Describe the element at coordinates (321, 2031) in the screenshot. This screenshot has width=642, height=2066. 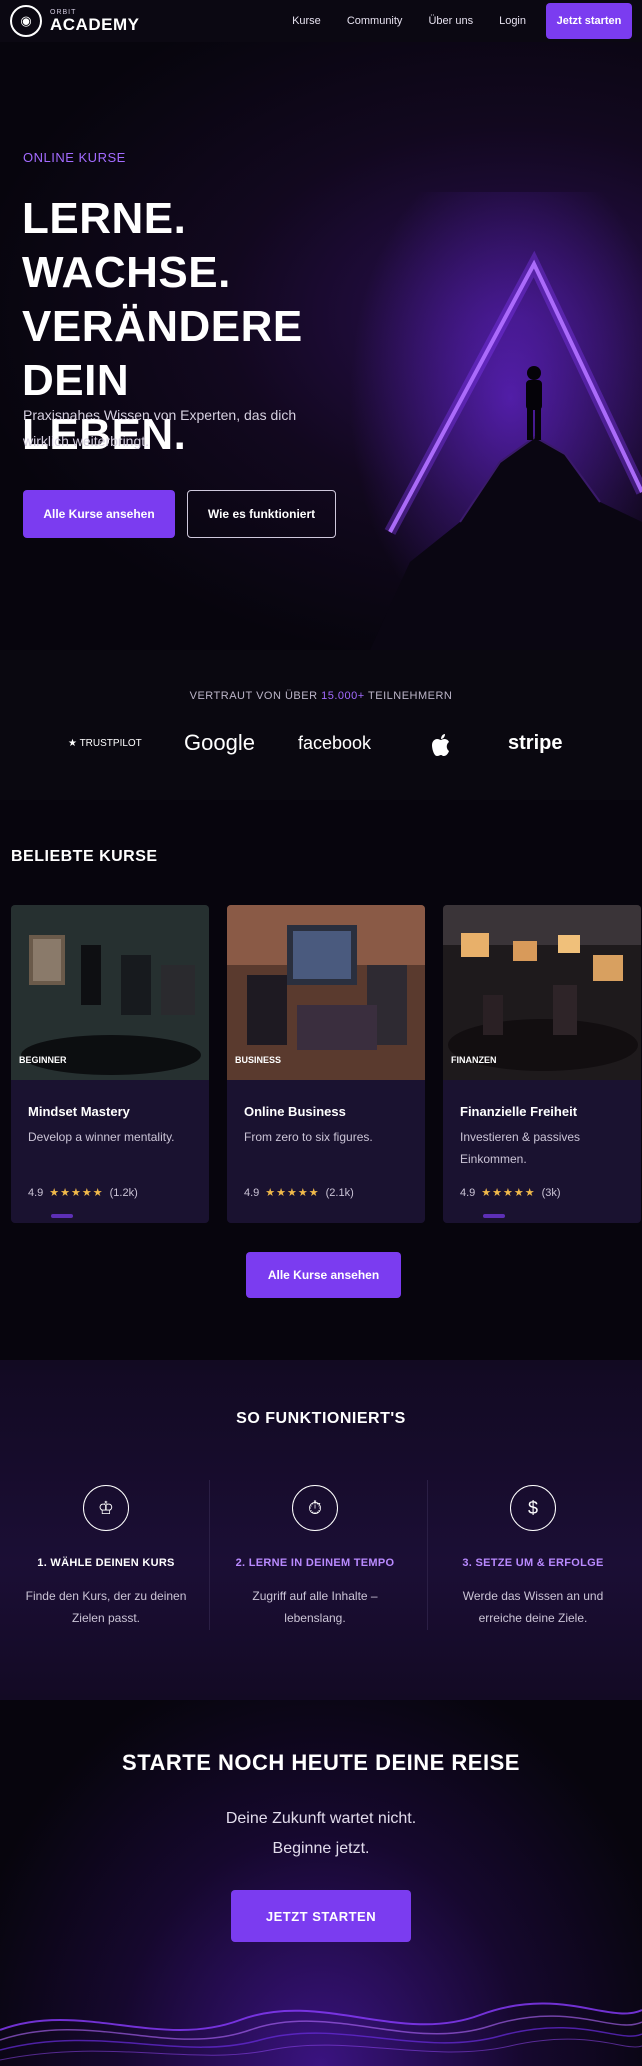
I see `wave-decoration` at that location.